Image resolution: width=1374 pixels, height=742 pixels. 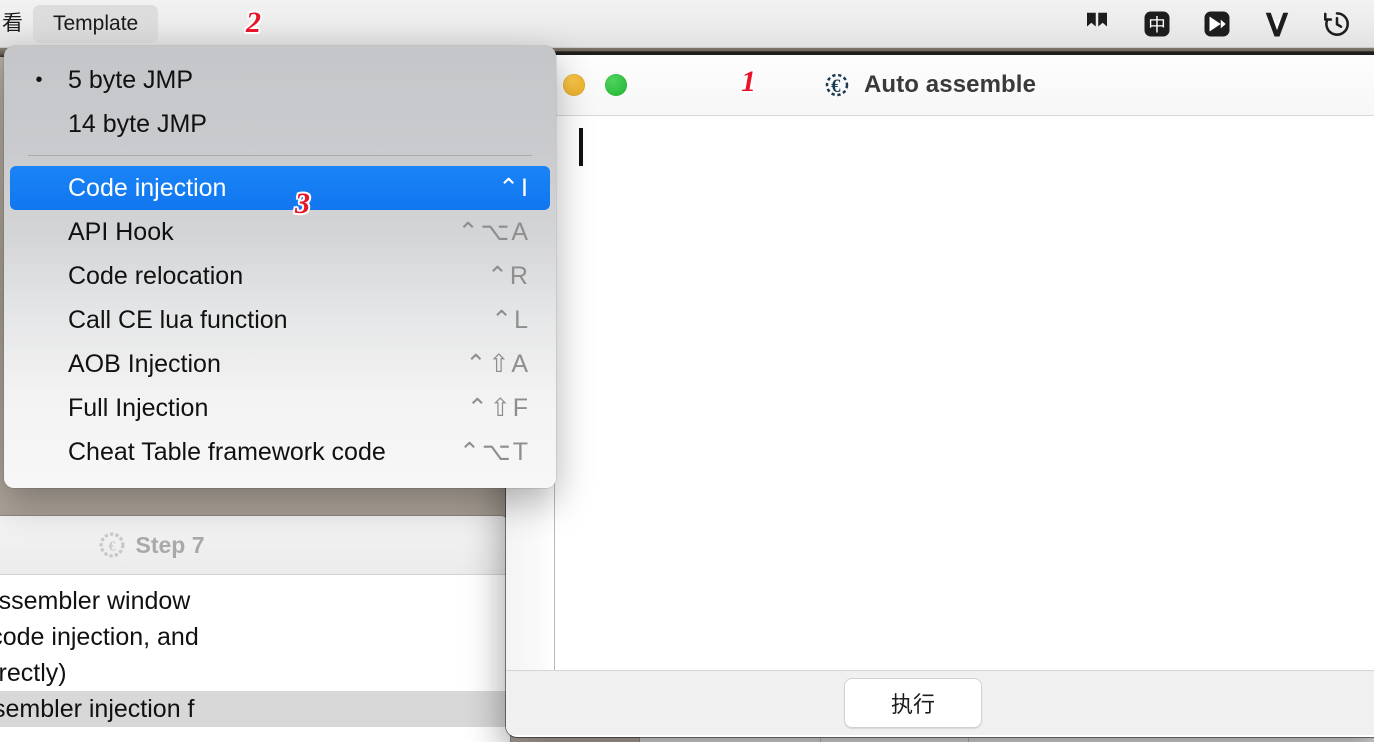 I want to click on menubar-item-template: Template, so click(x=96, y=23).